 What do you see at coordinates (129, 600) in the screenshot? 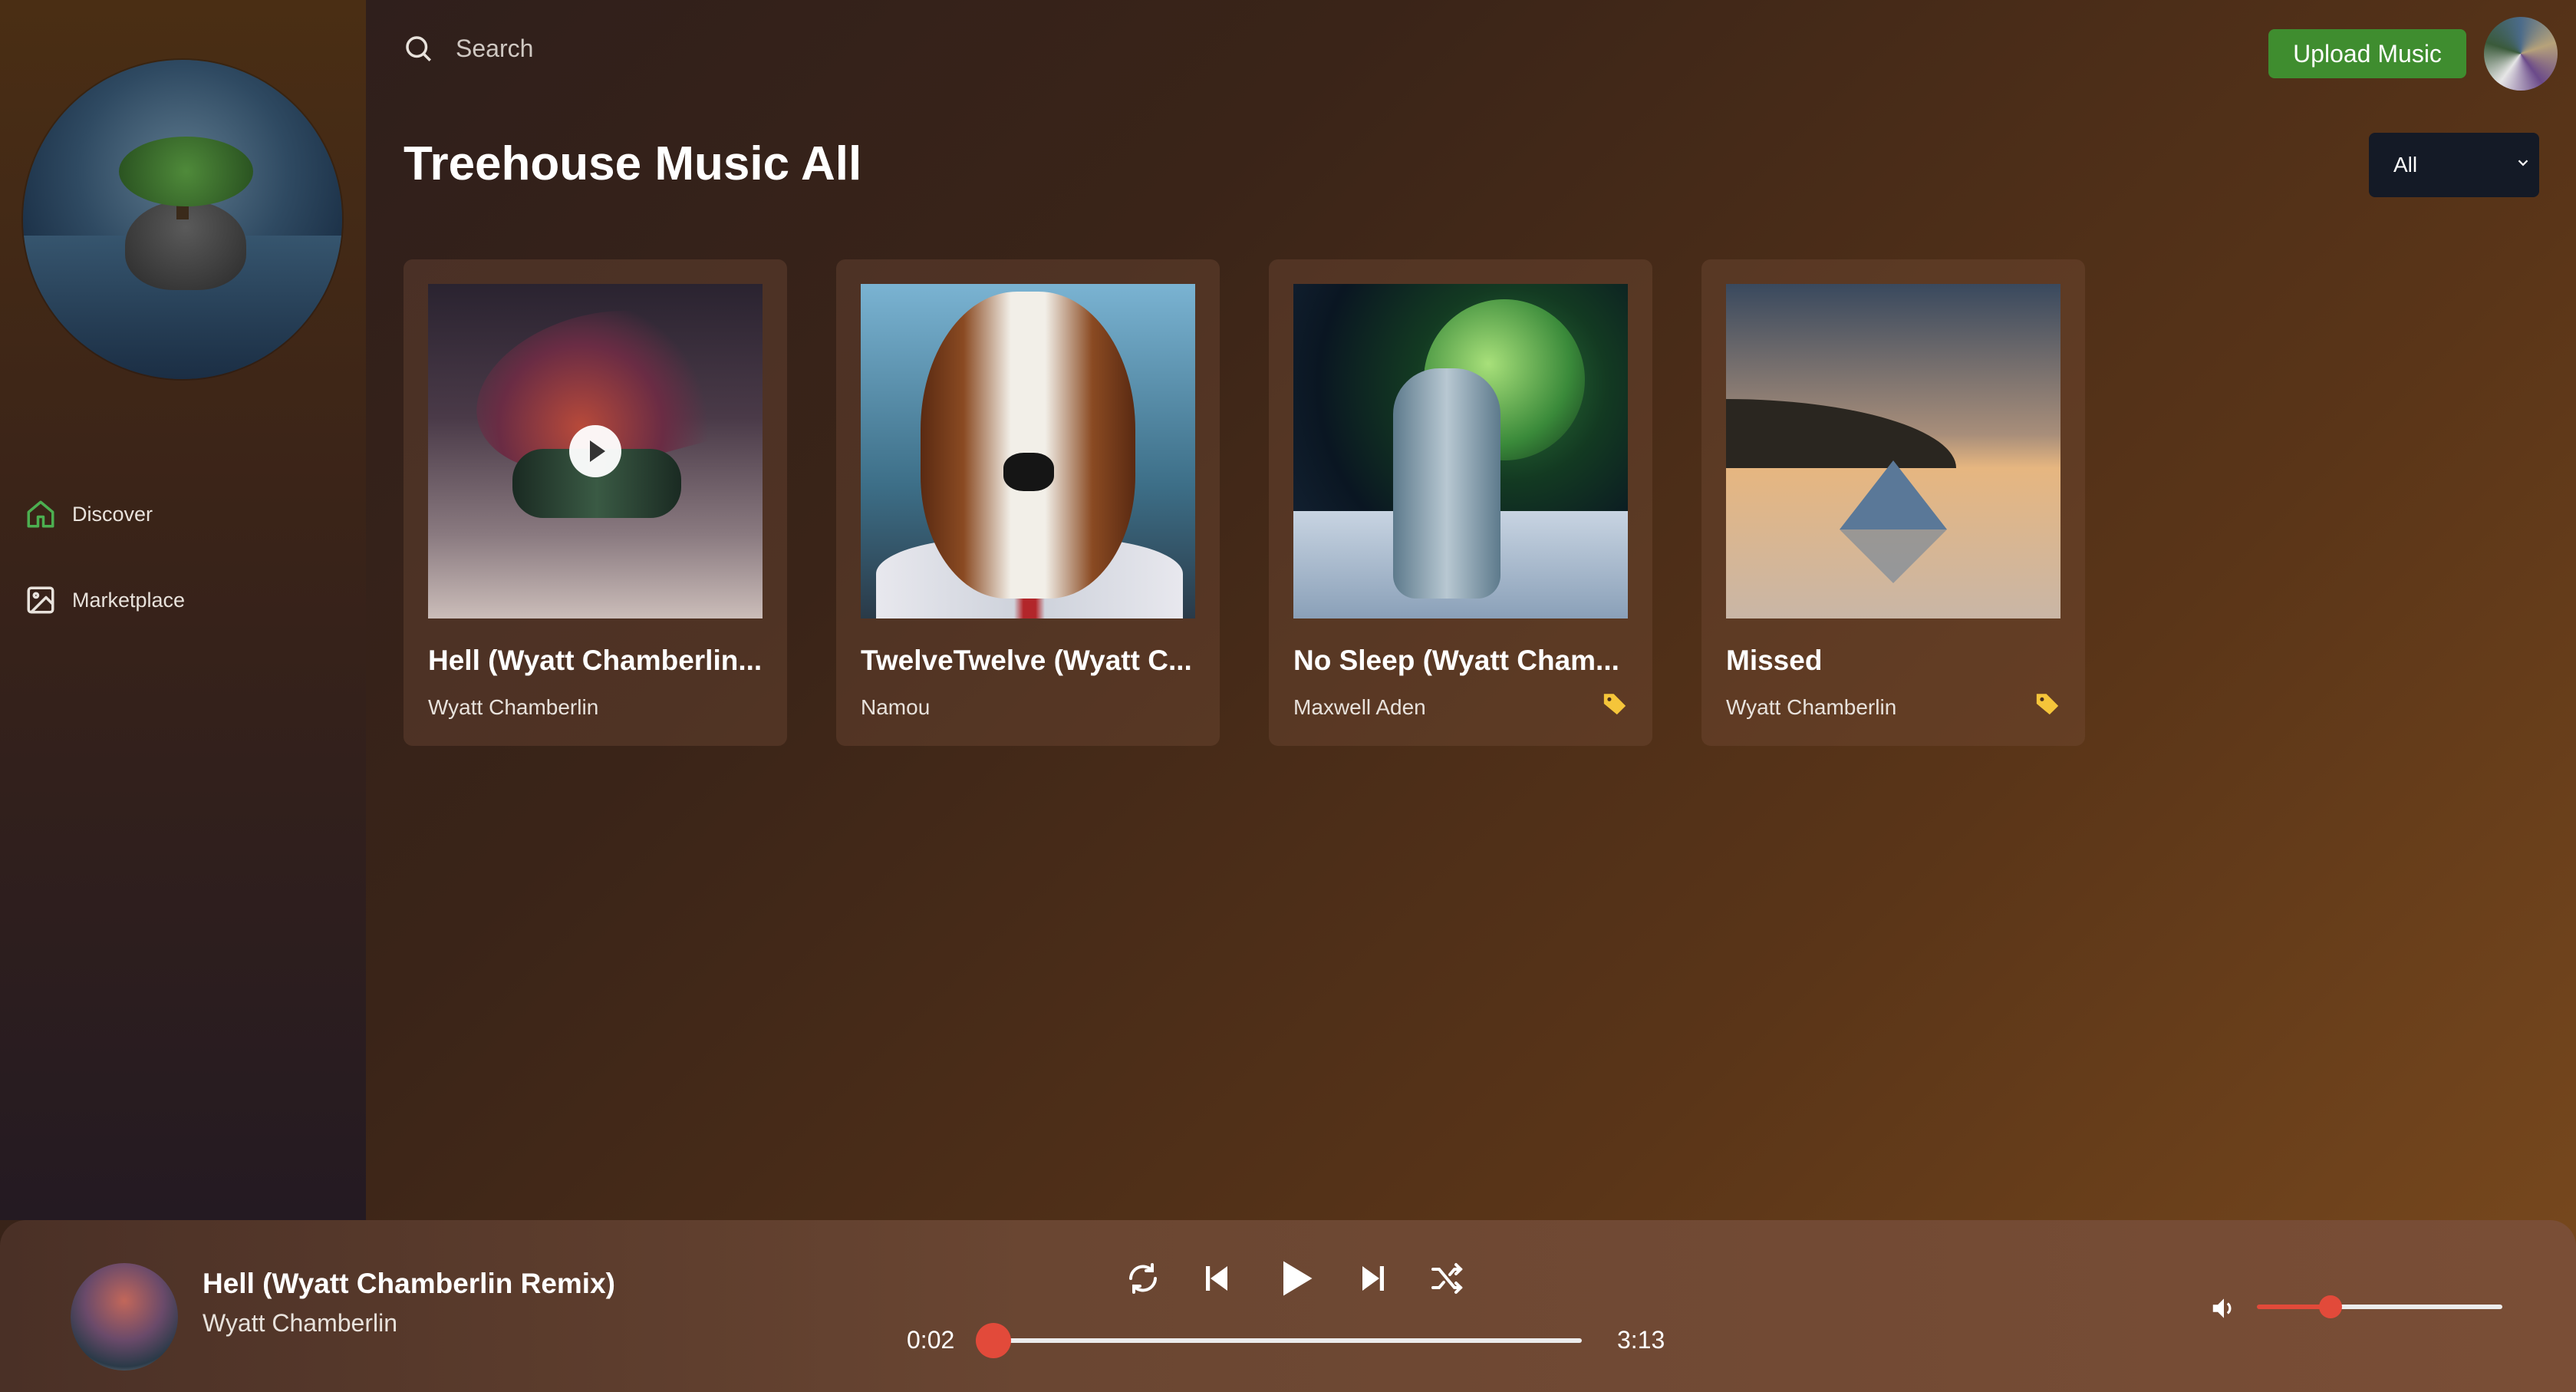
I see `sidebar-item-label: Marketplace` at bounding box center [129, 600].